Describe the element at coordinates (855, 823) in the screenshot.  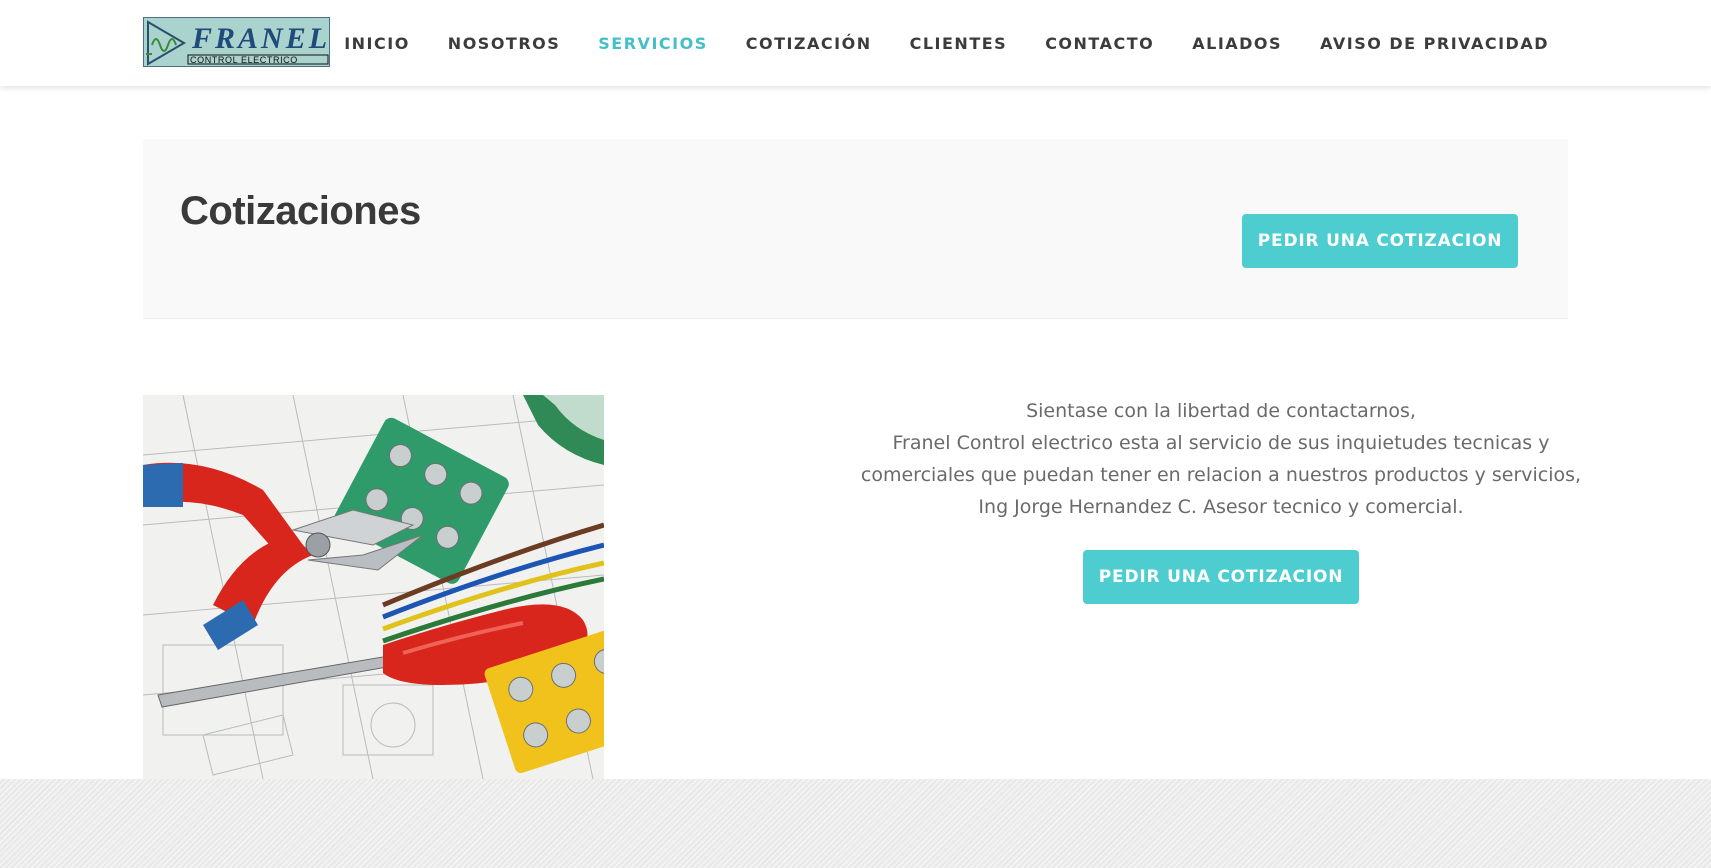
I see `footer-background` at that location.